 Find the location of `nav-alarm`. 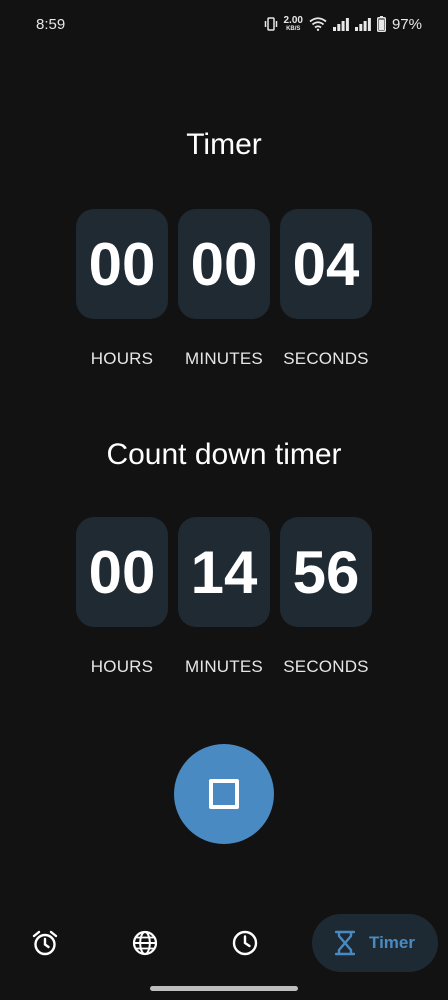

nav-alarm is located at coordinates (45, 943).